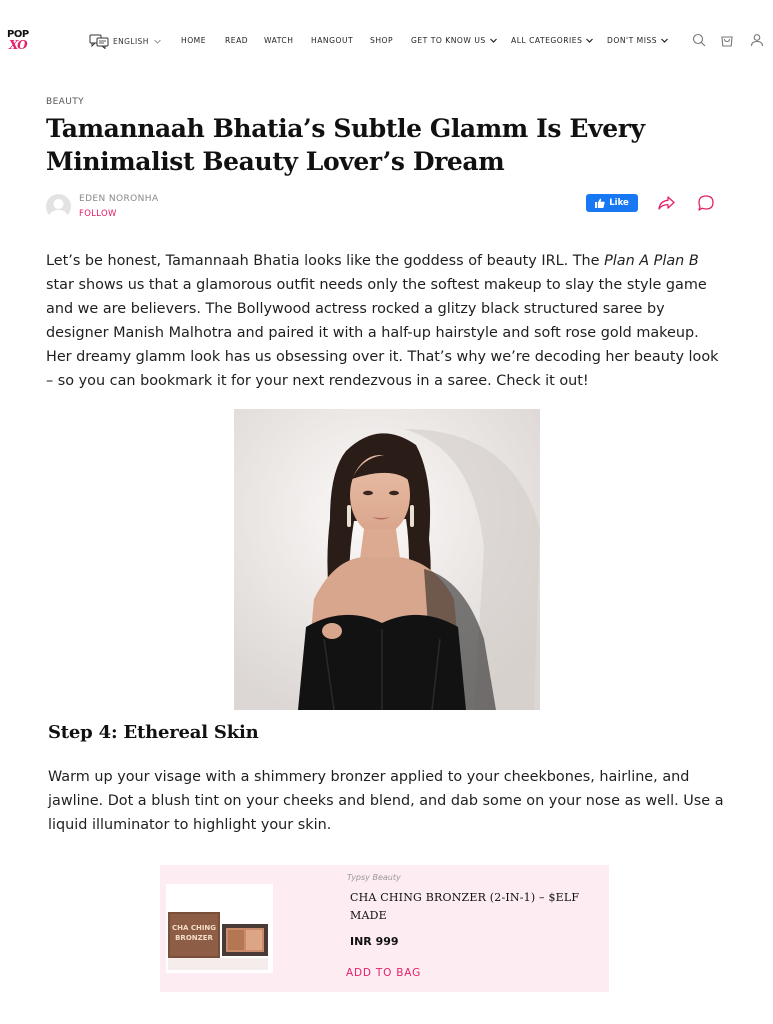 Image resolution: width=773 pixels, height=1024 pixels. Describe the element at coordinates (18, 45) in the screenshot. I see `logo-bottom-text: XO` at that location.